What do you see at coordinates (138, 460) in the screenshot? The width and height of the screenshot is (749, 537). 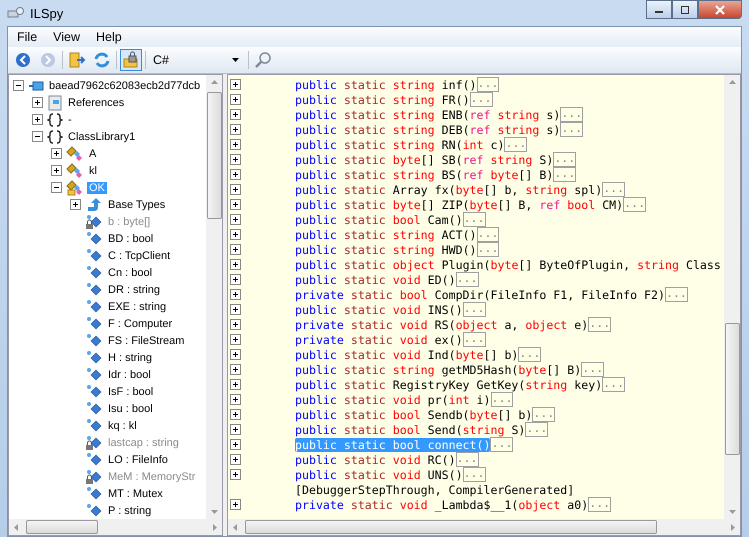 I see `tree-item: LO : FileInfo` at bounding box center [138, 460].